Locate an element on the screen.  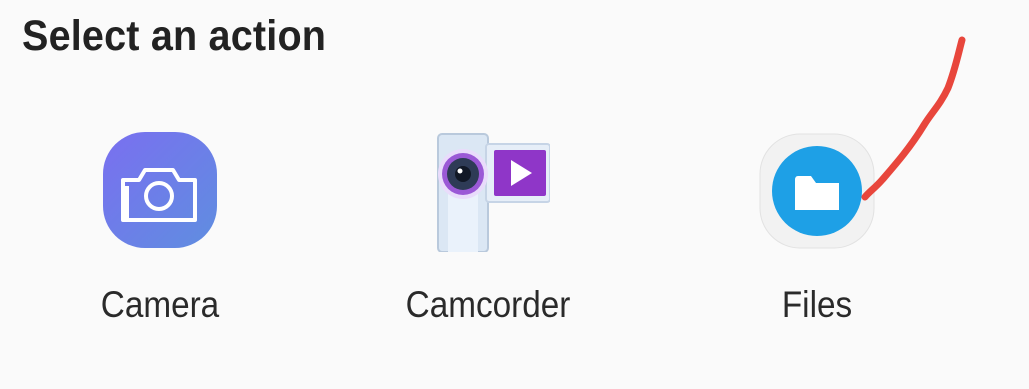
action-label: Camcorder is located at coordinates (488, 304).